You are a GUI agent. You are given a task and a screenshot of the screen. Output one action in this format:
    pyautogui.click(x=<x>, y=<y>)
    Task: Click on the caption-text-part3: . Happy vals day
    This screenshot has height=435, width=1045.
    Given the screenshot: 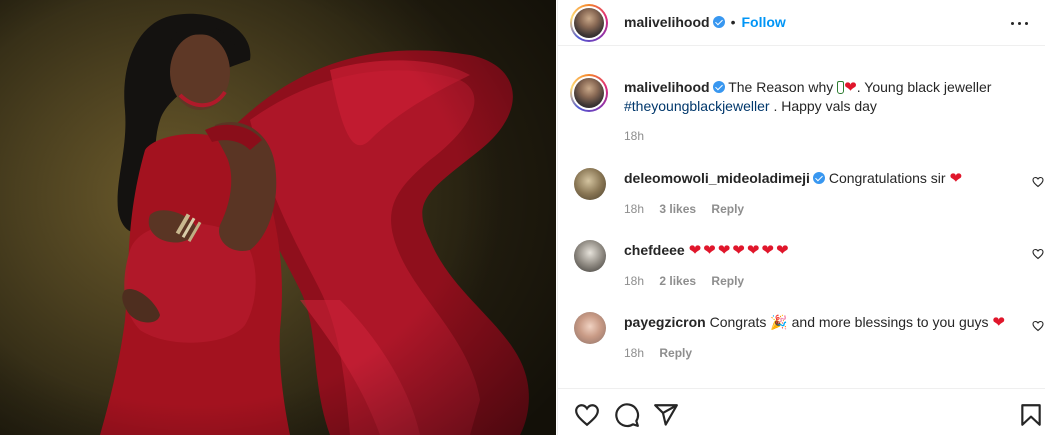 What is the action you would take?
    pyautogui.click(x=825, y=106)
    